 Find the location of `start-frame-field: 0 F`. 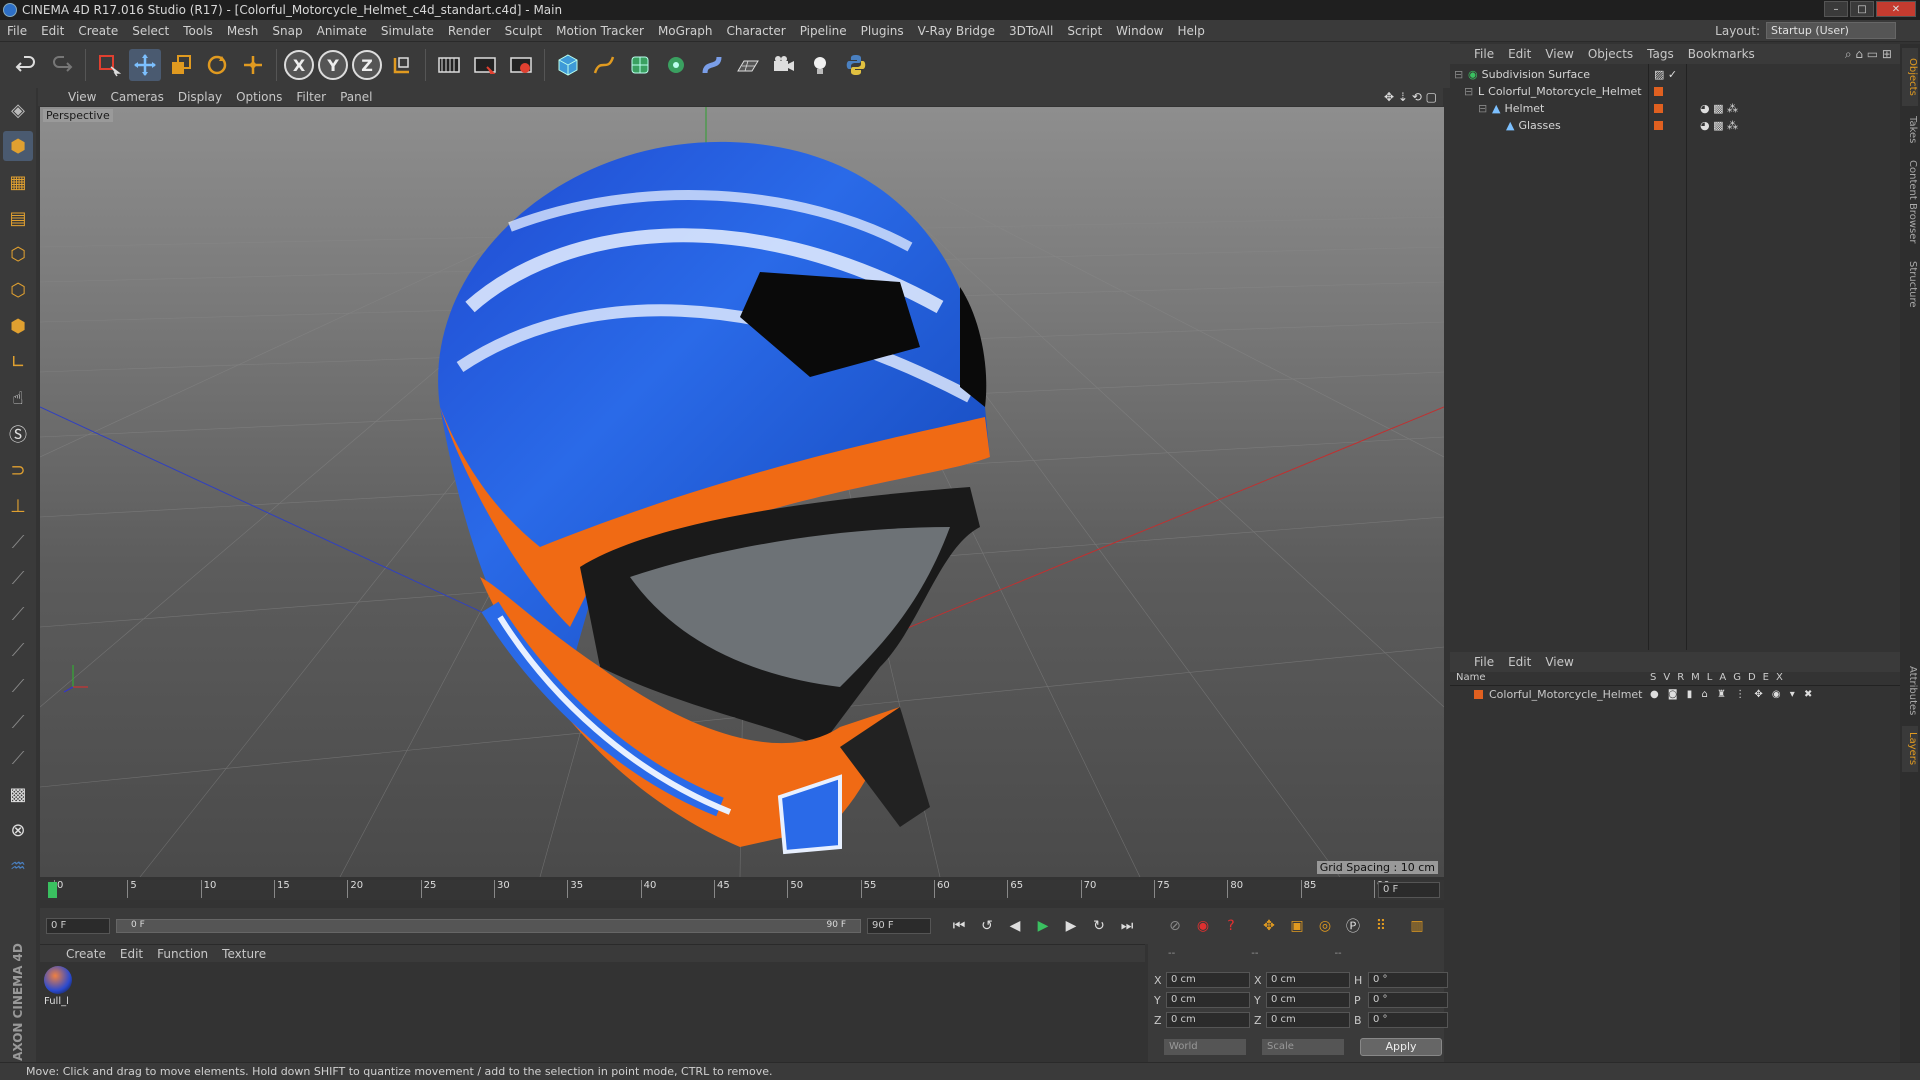

start-frame-field: 0 F is located at coordinates (78, 926).